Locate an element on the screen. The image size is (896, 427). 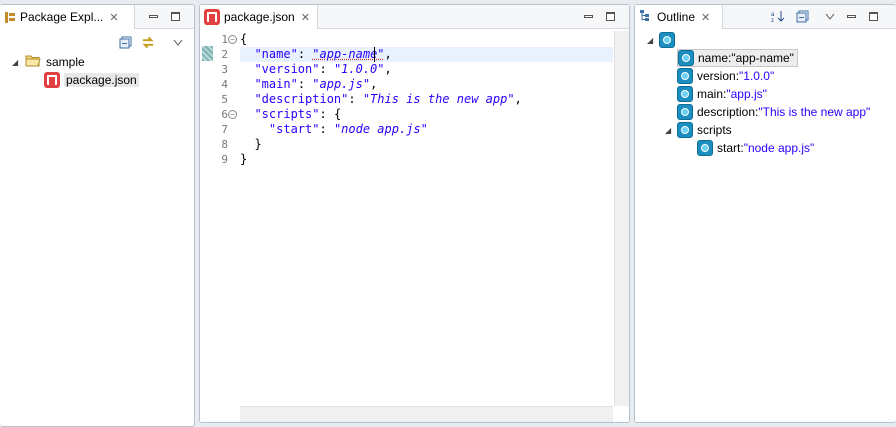
editor-tabbar: package.json ✕ is located at coordinates (414, 17).